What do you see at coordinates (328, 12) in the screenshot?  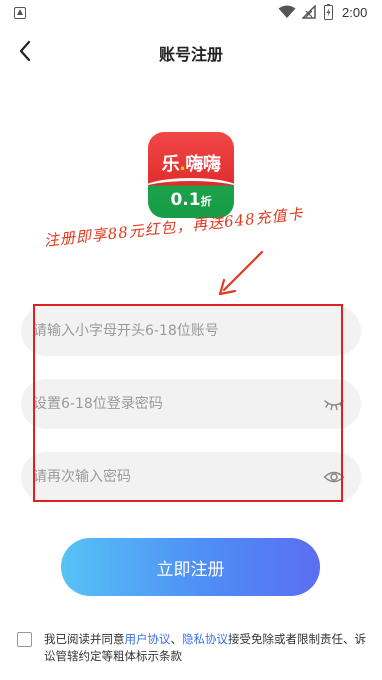 I see `battery-icon` at bounding box center [328, 12].